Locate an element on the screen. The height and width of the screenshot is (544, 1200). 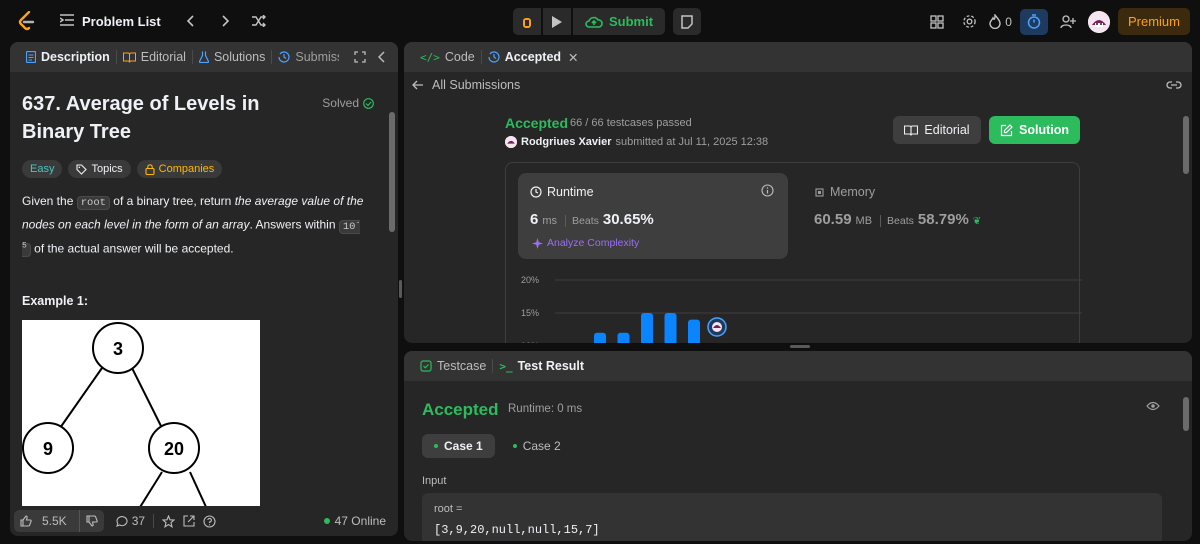
companies-tag: Companies is located at coordinates (179, 169).